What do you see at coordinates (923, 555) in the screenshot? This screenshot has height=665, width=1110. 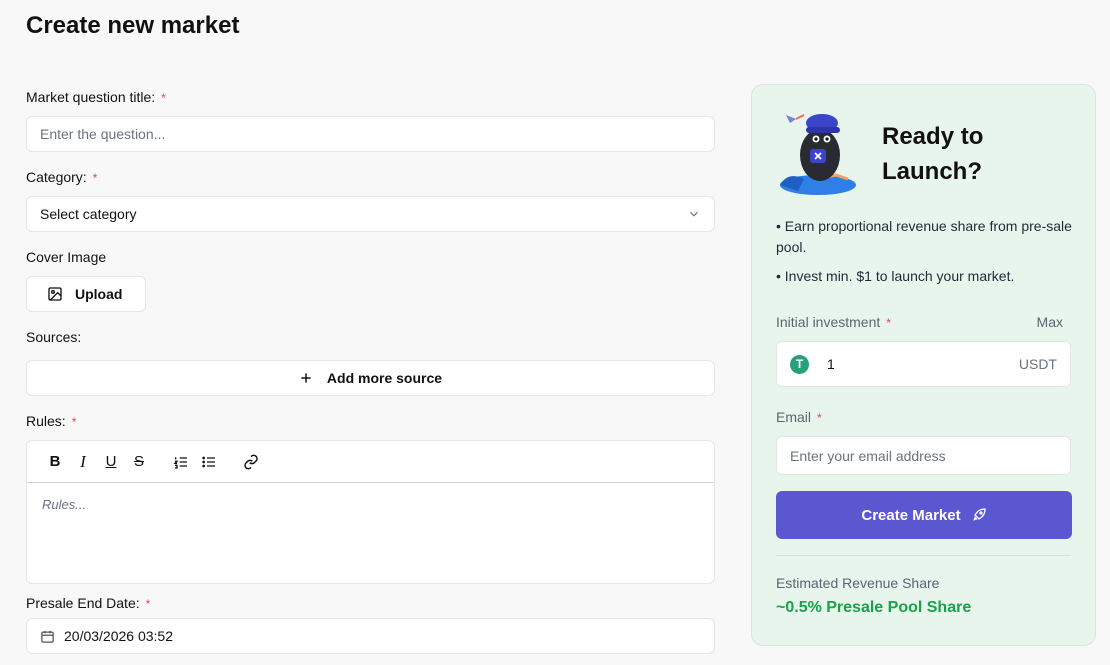 I see `divider` at bounding box center [923, 555].